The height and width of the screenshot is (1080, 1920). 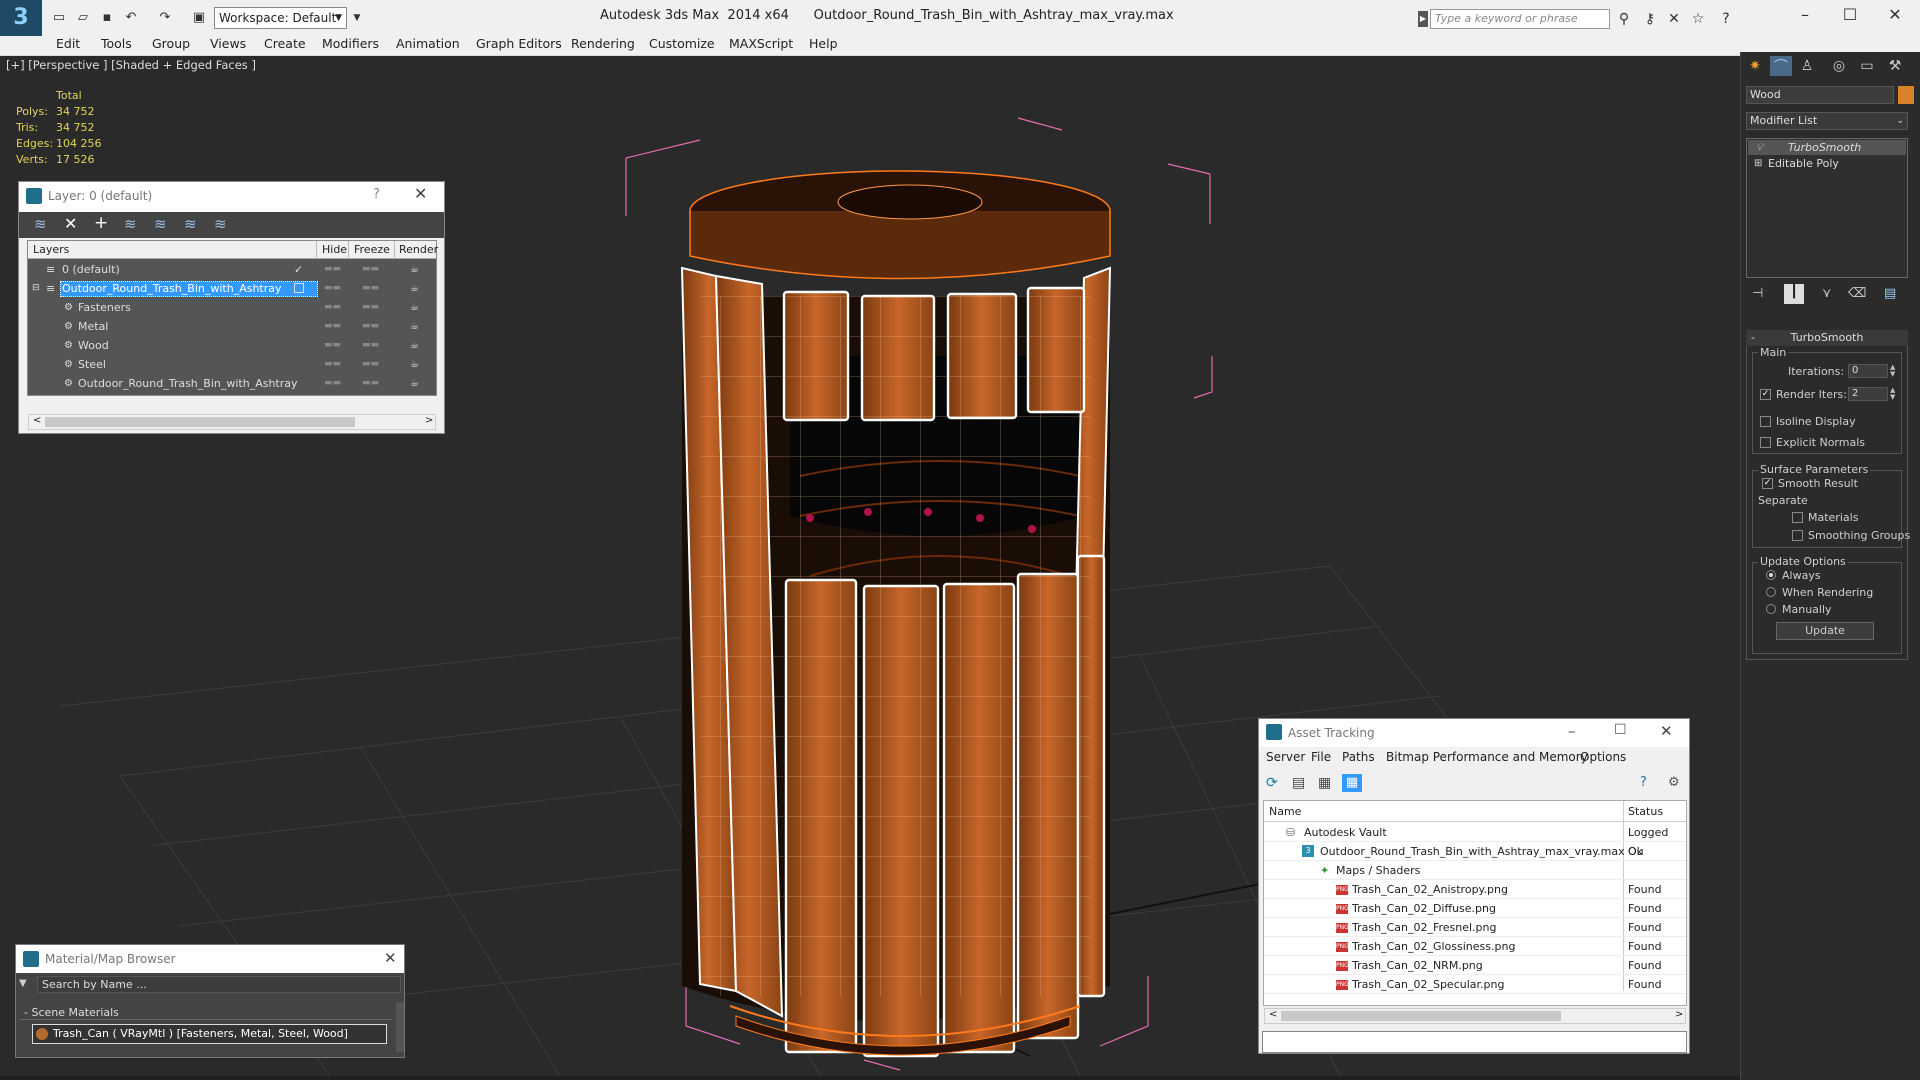 What do you see at coordinates (299, 288) in the screenshot?
I see `current-layer-box` at bounding box center [299, 288].